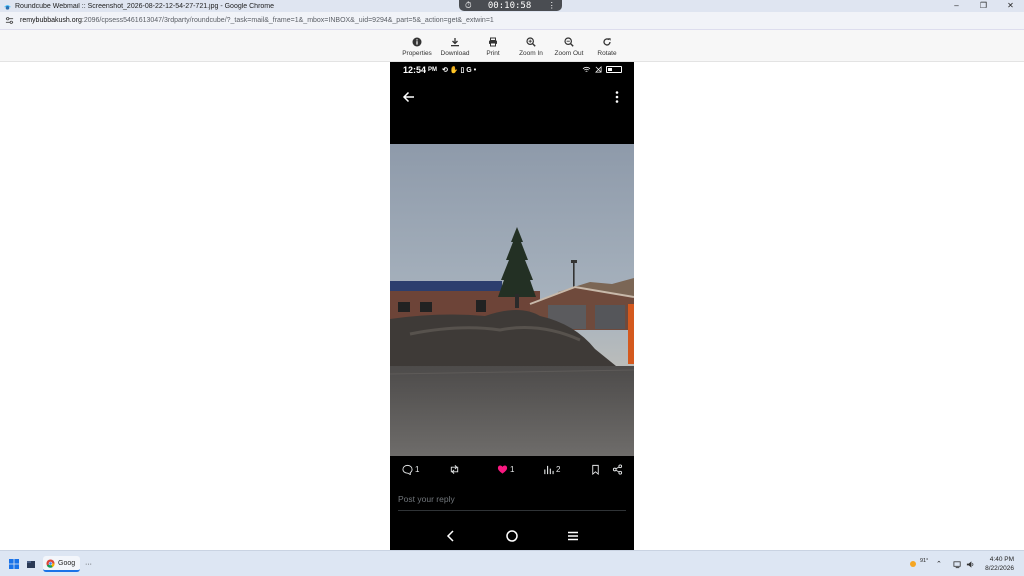 The height and width of the screenshot is (576, 1024). I want to click on zoom-in-button: Zoom In, so click(531, 45).